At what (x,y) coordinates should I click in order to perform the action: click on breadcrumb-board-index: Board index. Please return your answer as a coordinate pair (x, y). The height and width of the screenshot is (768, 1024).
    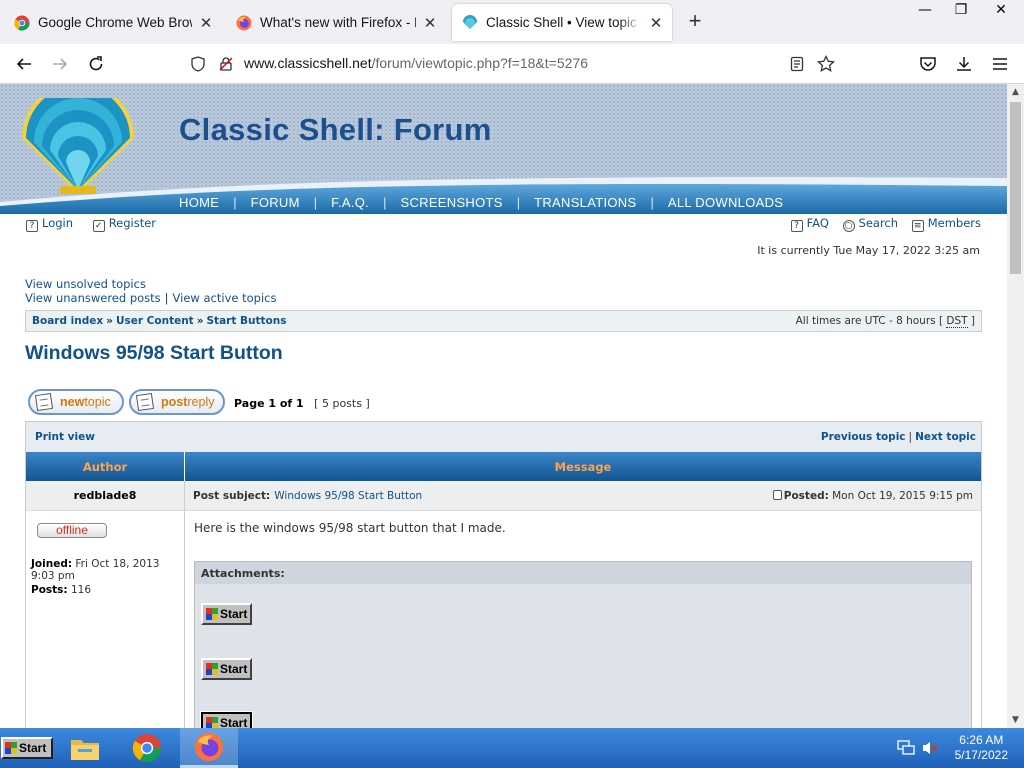
    Looking at the image, I should click on (67, 321).